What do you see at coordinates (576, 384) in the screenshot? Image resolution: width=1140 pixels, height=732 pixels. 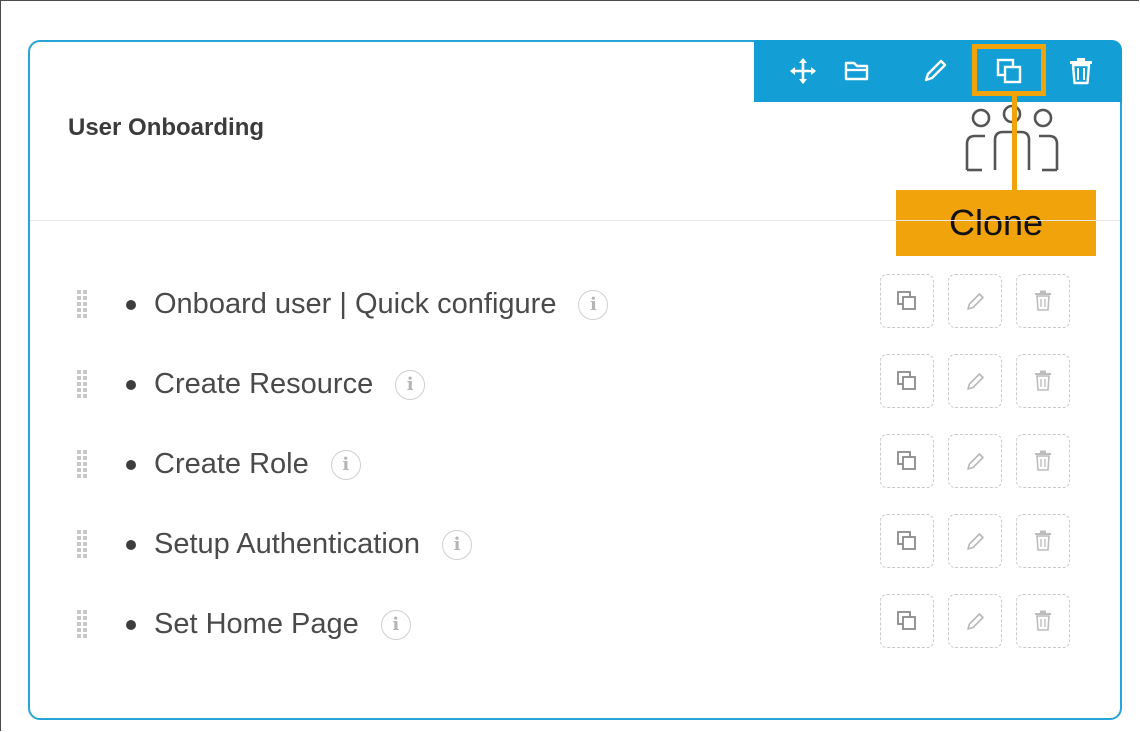 I see `task-row: Create Resource i` at bounding box center [576, 384].